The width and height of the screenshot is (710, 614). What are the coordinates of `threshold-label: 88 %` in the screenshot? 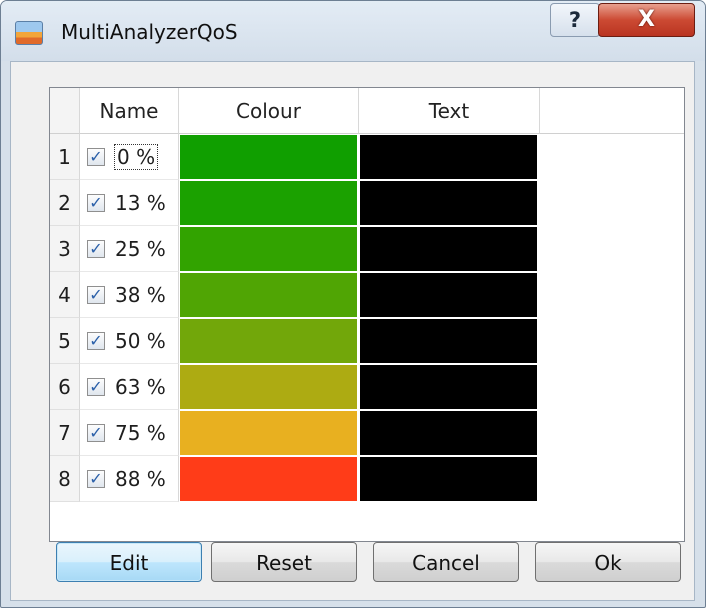 It's located at (140, 479).